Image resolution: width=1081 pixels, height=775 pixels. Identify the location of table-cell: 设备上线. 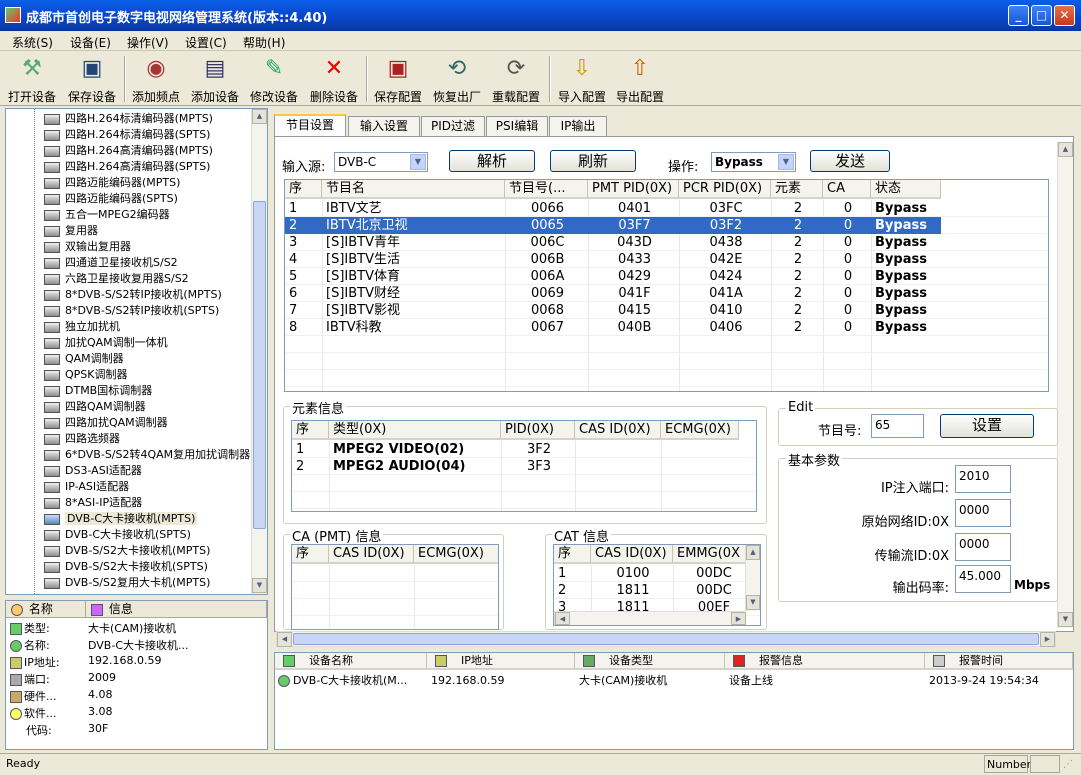
(826, 681).